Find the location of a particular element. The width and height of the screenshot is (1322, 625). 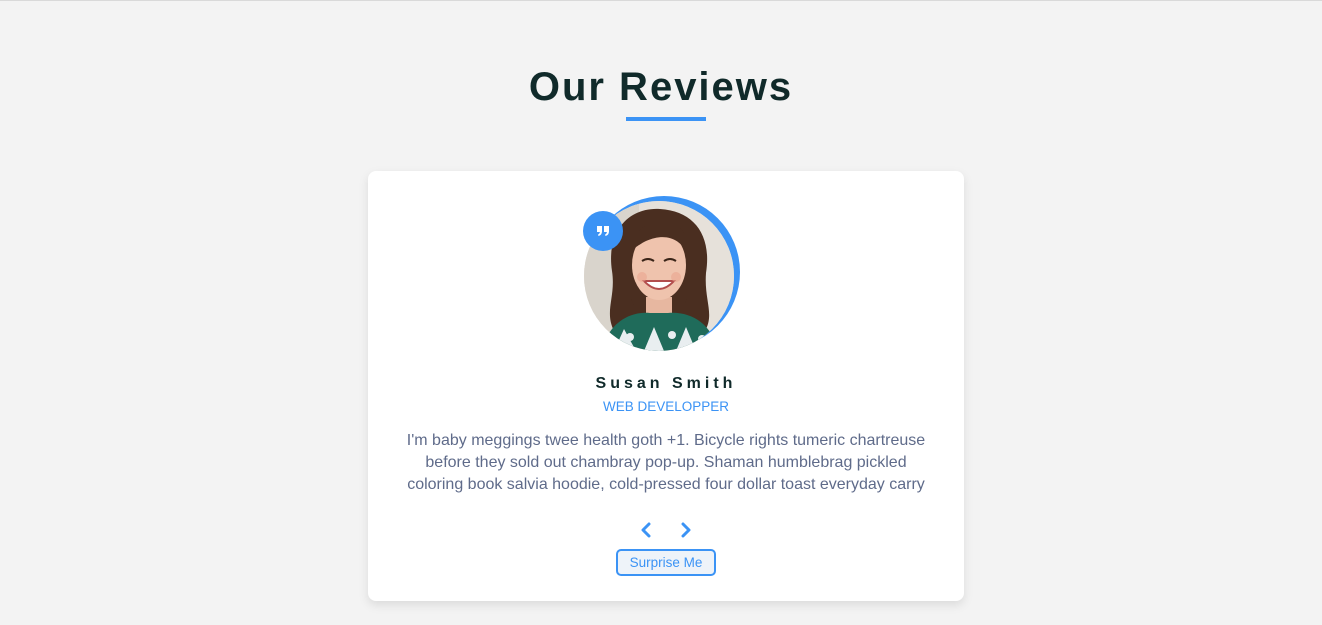

surprise-me-button: Surprise Me is located at coordinates (666, 562).